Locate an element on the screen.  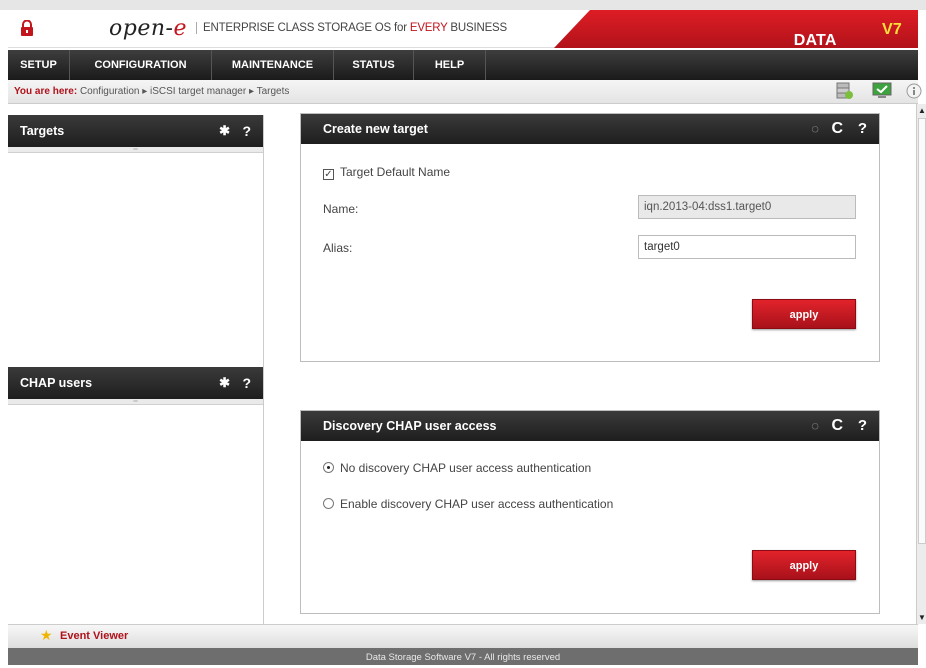
scroll-down-arrow-icon: ▼ is located at coordinates (922, 617).